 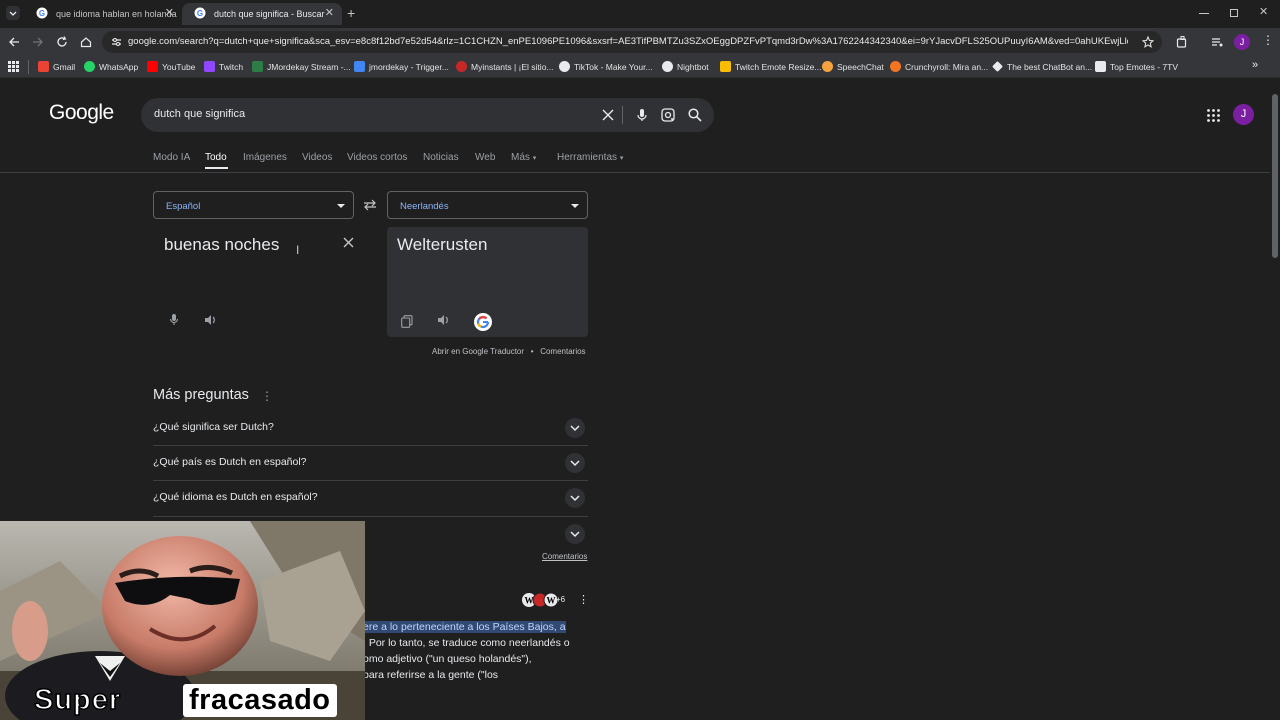 I want to click on new-tab-button: +, so click(x=351, y=13).